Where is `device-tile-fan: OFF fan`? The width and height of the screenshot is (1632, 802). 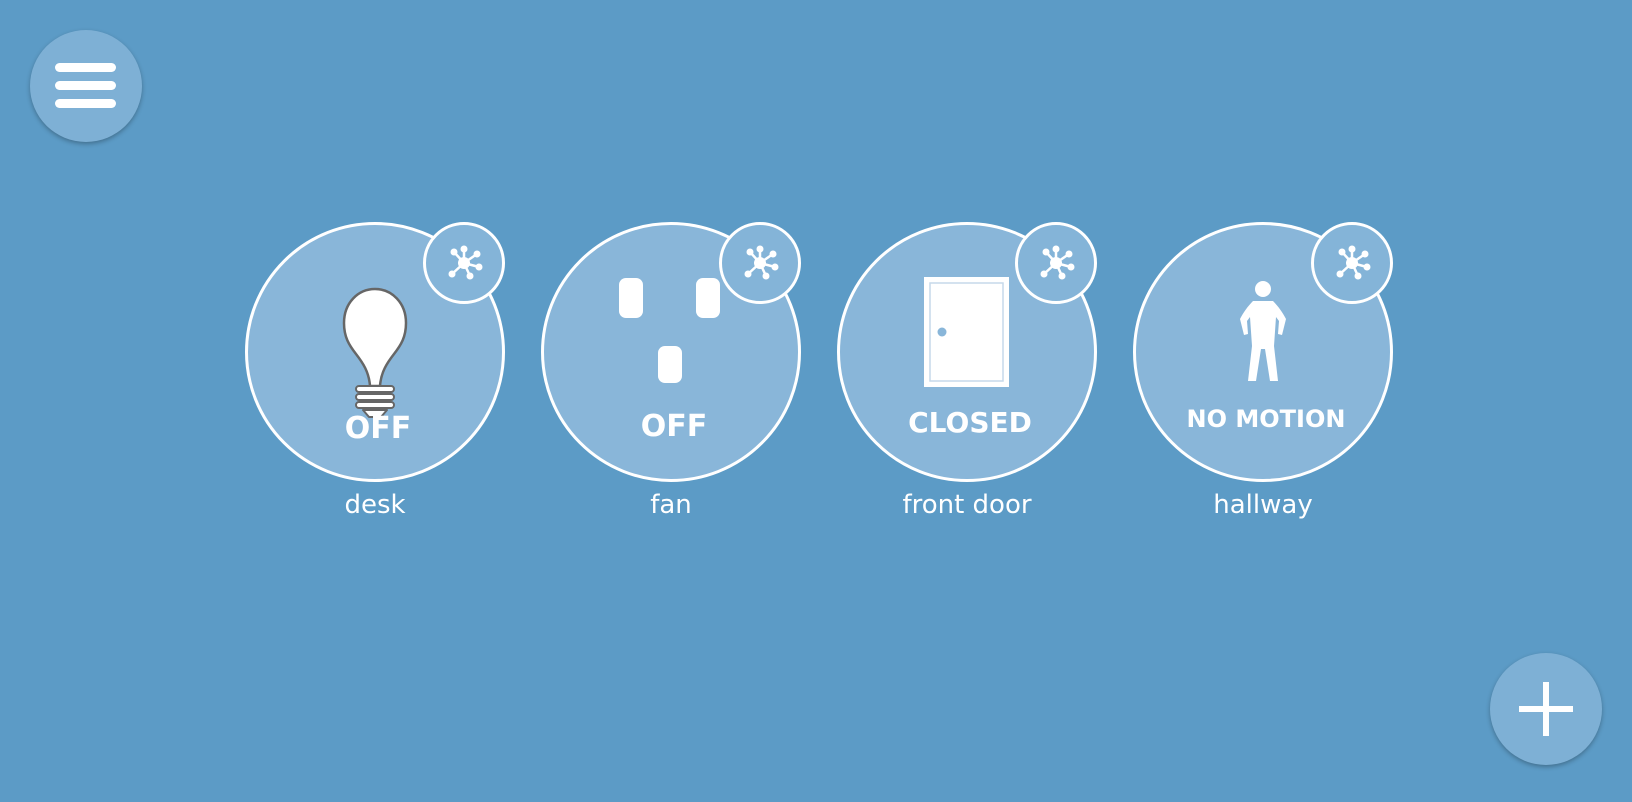 device-tile-fan: OFF fan is located at coordinates (671, 377).